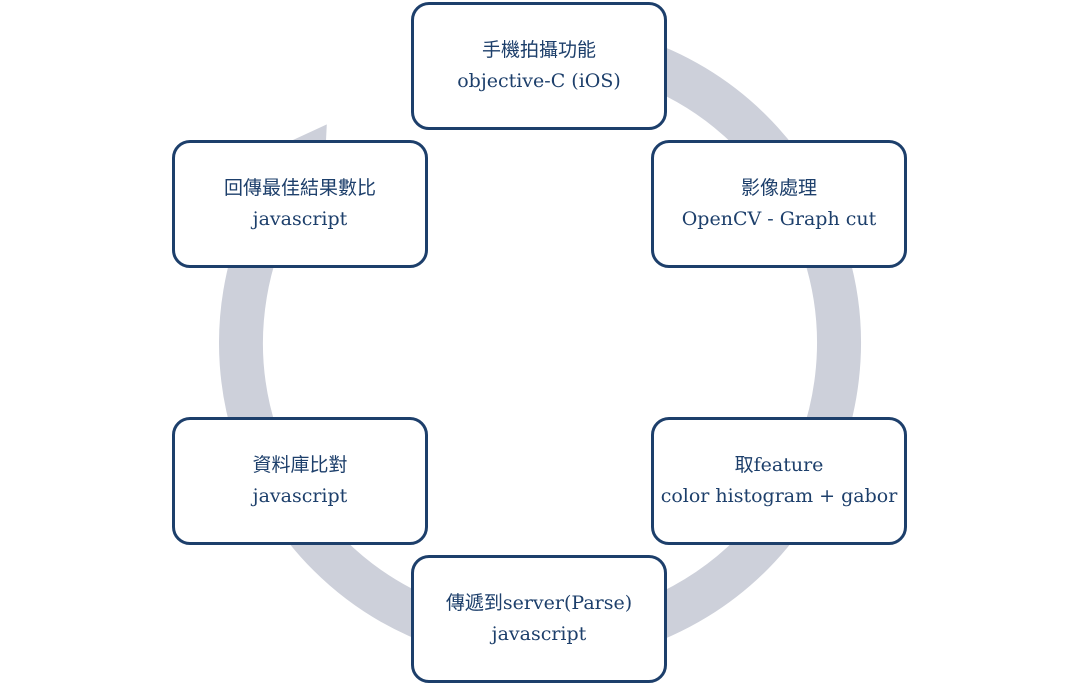  Describe the element at coordinates (779, 465) in the screenshot. I see `step-3-title: 取feature` at that location.